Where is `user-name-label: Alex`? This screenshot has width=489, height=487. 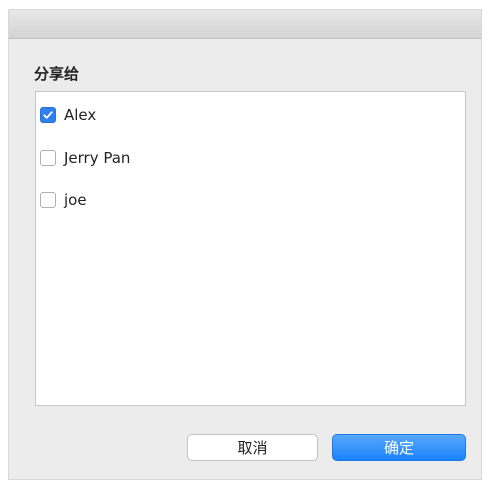
user-name-label: Alex is located at coordinates (80, 115).